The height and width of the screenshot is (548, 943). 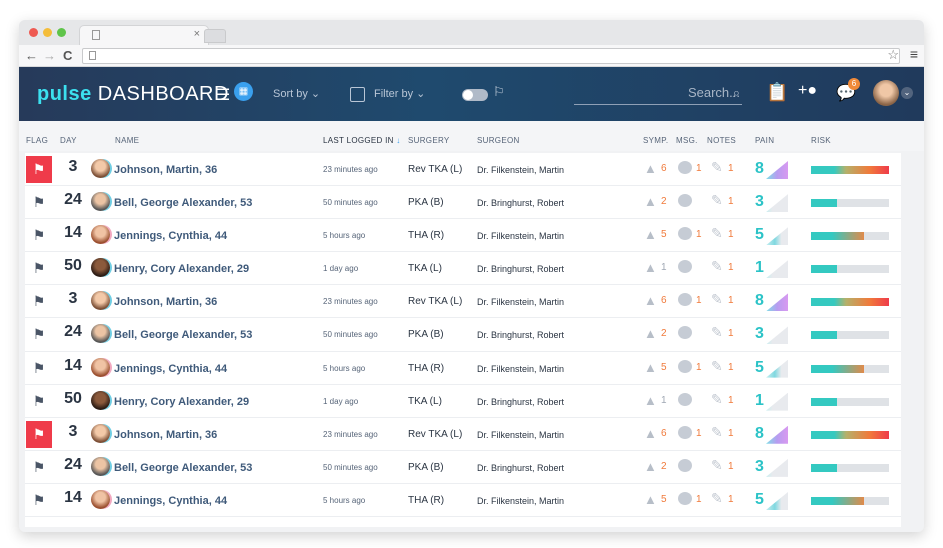 I want to click on browser-menu-icon: ≡, so click(x=914, y=54).